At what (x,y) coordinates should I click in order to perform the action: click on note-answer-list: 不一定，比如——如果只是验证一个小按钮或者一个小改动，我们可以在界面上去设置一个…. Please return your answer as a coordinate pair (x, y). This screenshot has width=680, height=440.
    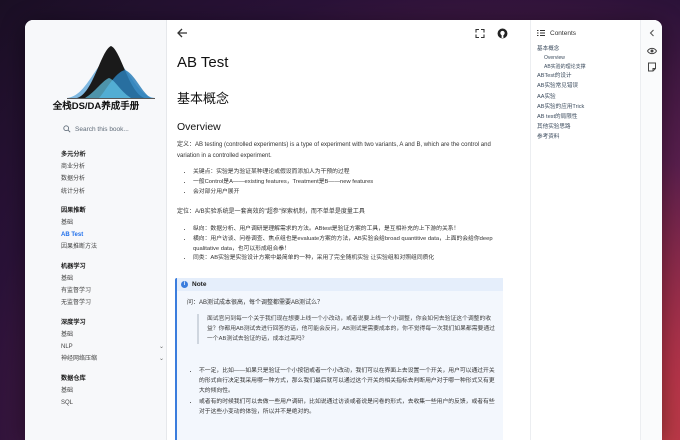
    Looking at the image, I should click on (344, 393).